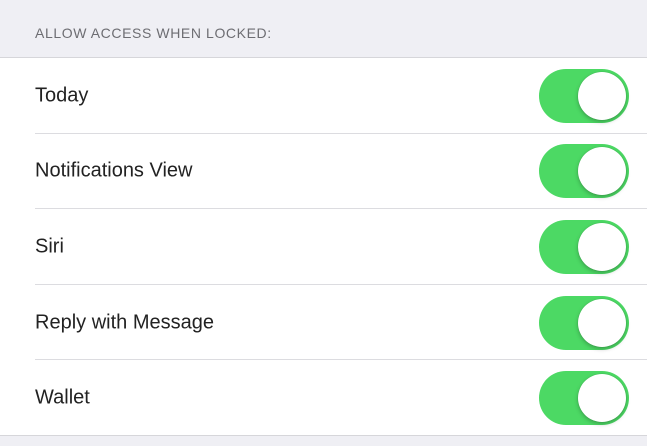 This screenshot has height=446, width=647. I want to click on row-label-notifications-view: Notifications View, so click(114, 170).